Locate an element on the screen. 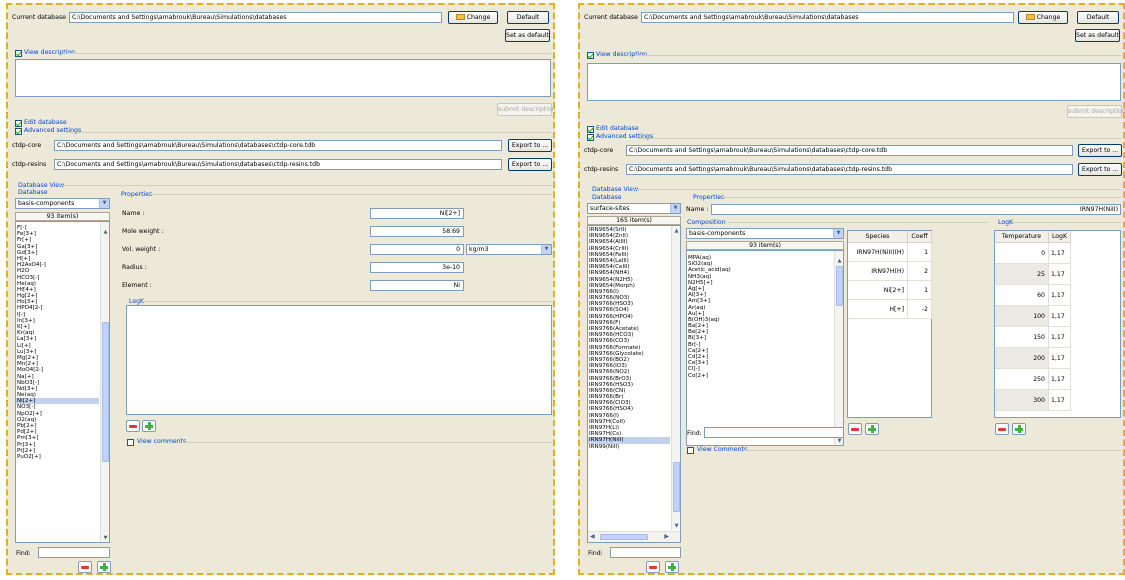 Image resolution: width=1125 pixels, height=580 pixels. vol-weight-unit-select: kg/m3 ▼ is located at coordinates (509, 249).